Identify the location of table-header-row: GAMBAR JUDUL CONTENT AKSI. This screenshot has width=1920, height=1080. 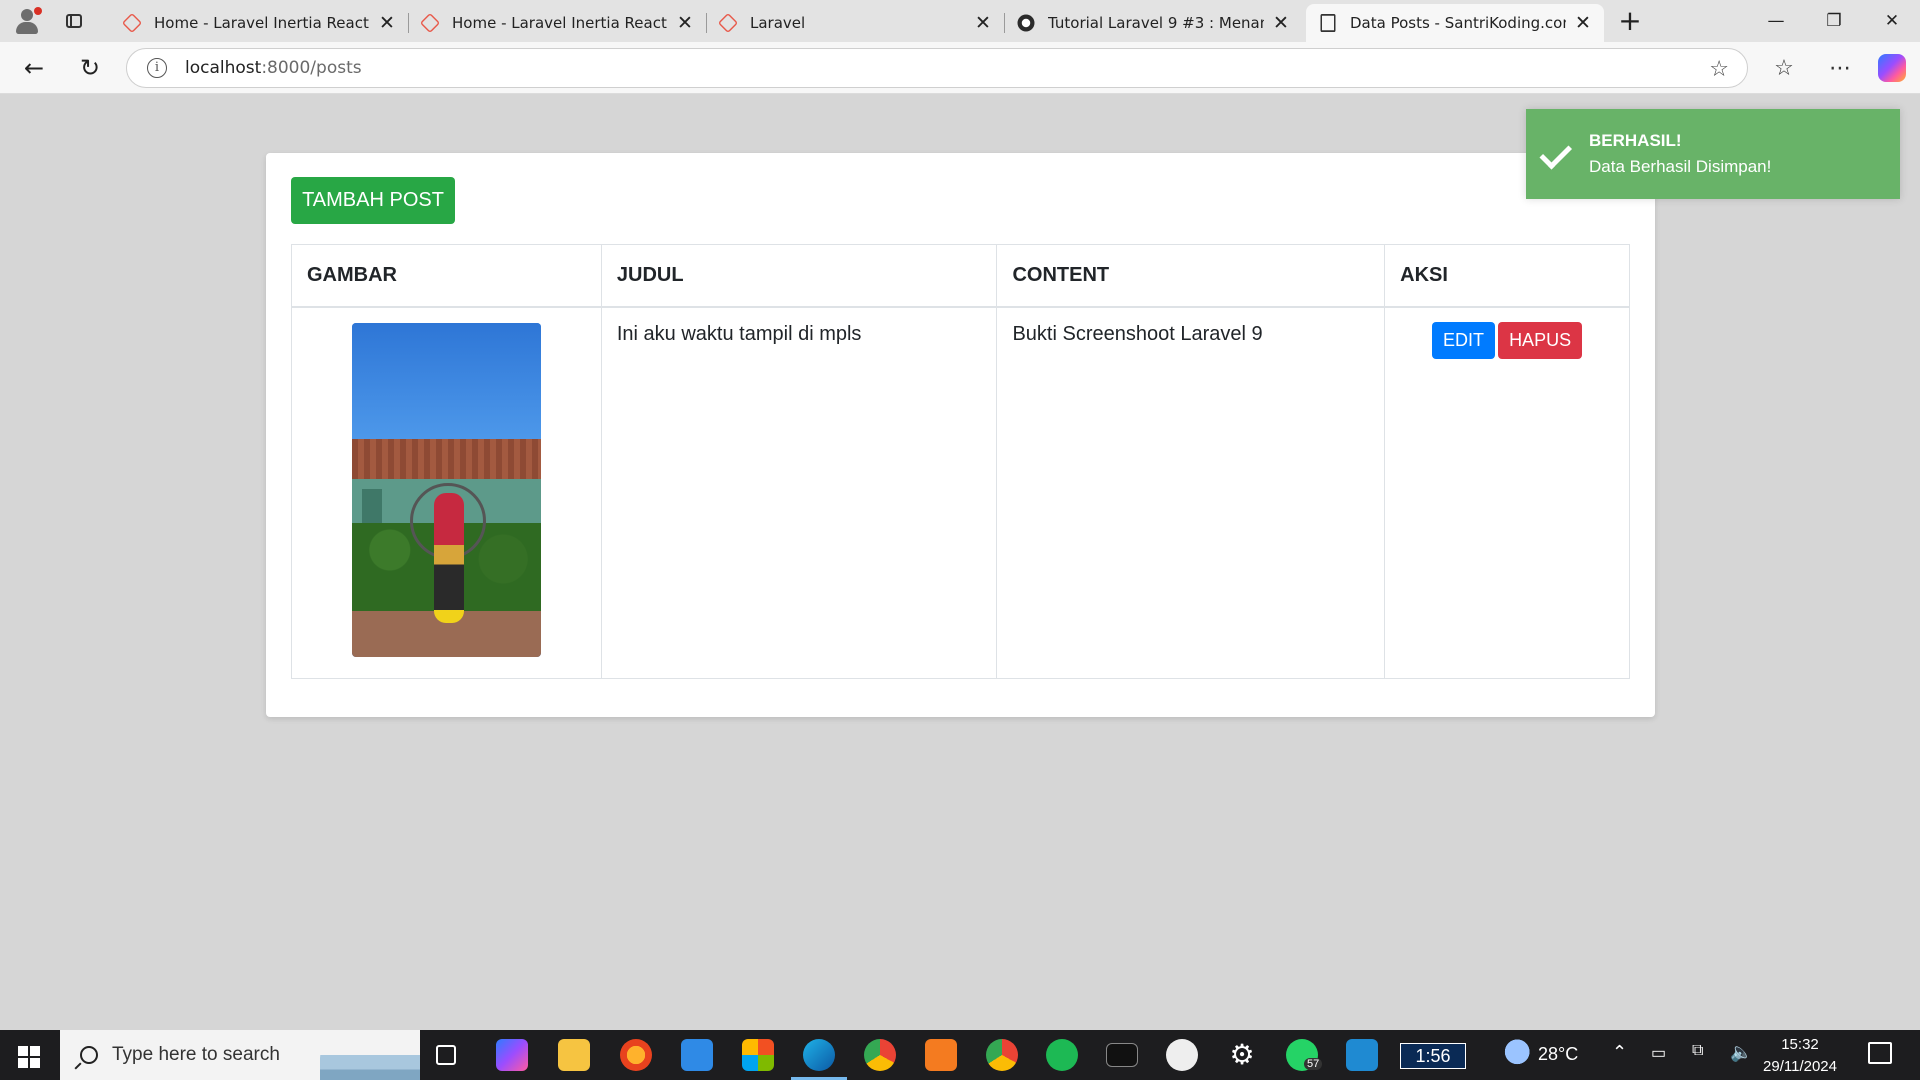
(960, 276).